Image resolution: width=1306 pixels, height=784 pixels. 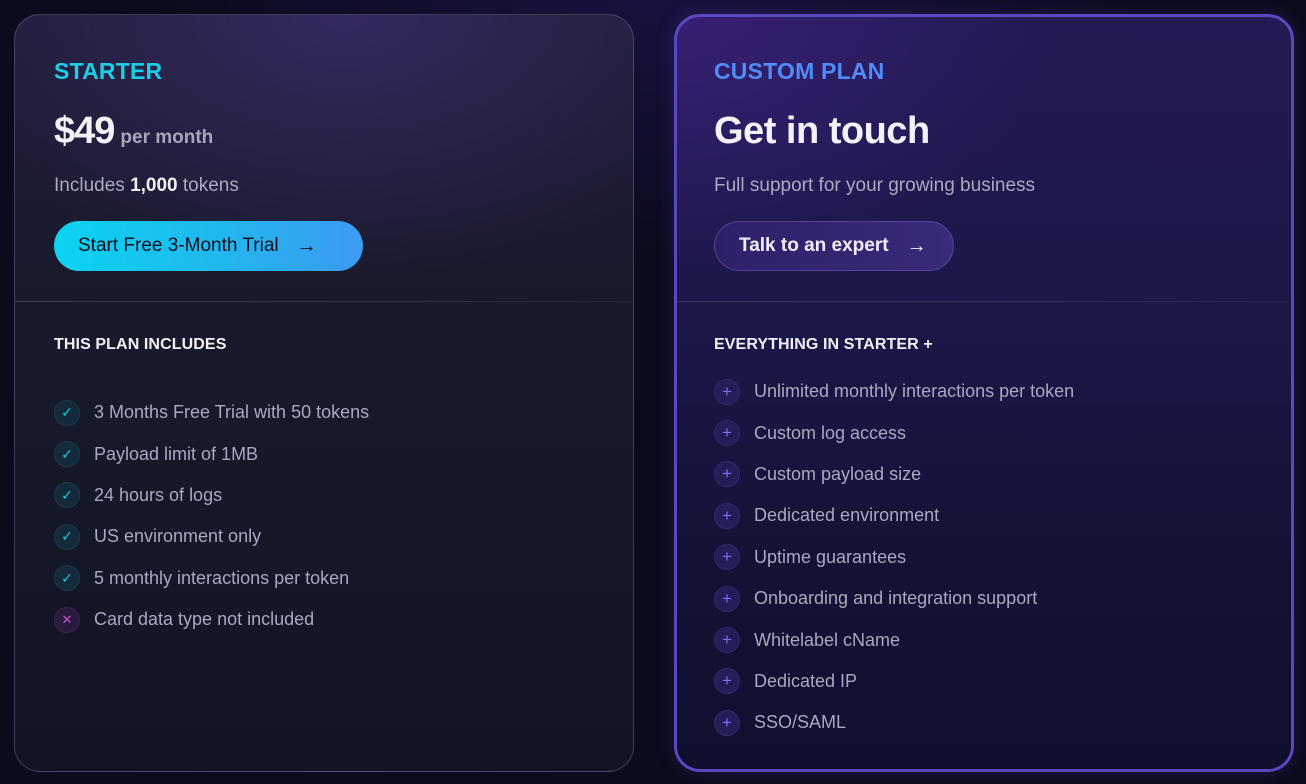 What do you see at coordinates (204, 619) in the screenshot?
I see `feature-label: Card data type not included` at bounding box center [204, 619].